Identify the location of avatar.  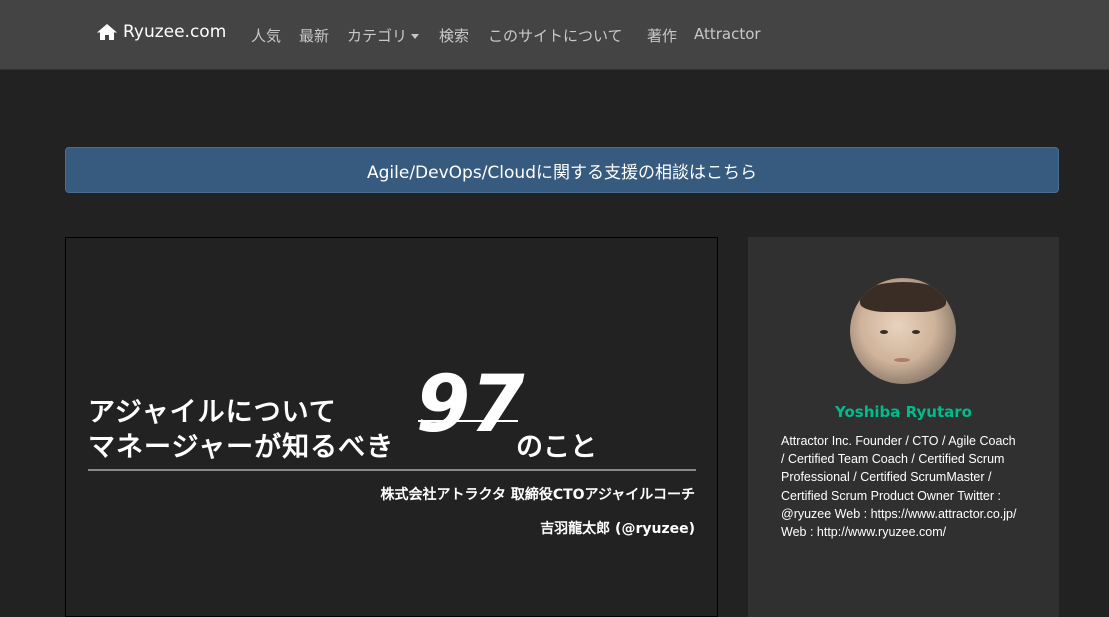
(903, 331).